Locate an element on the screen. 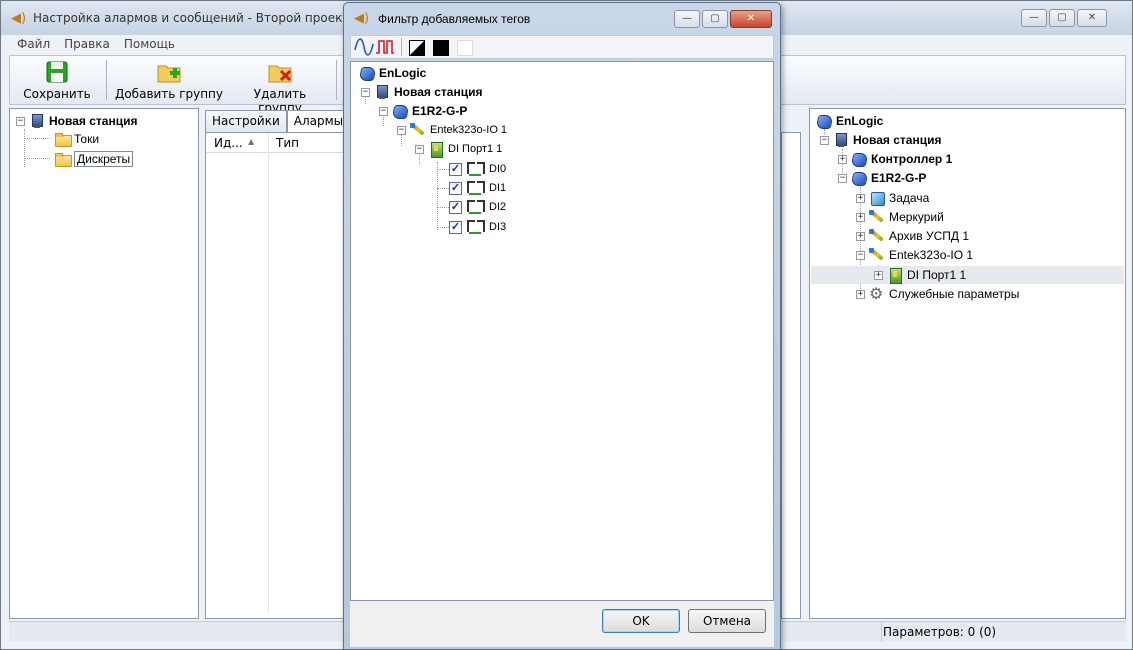 Image resolution: width=1133 pixels, height=650 pixels. tab-alarms: Алармы is located at coordinates (318, 121).